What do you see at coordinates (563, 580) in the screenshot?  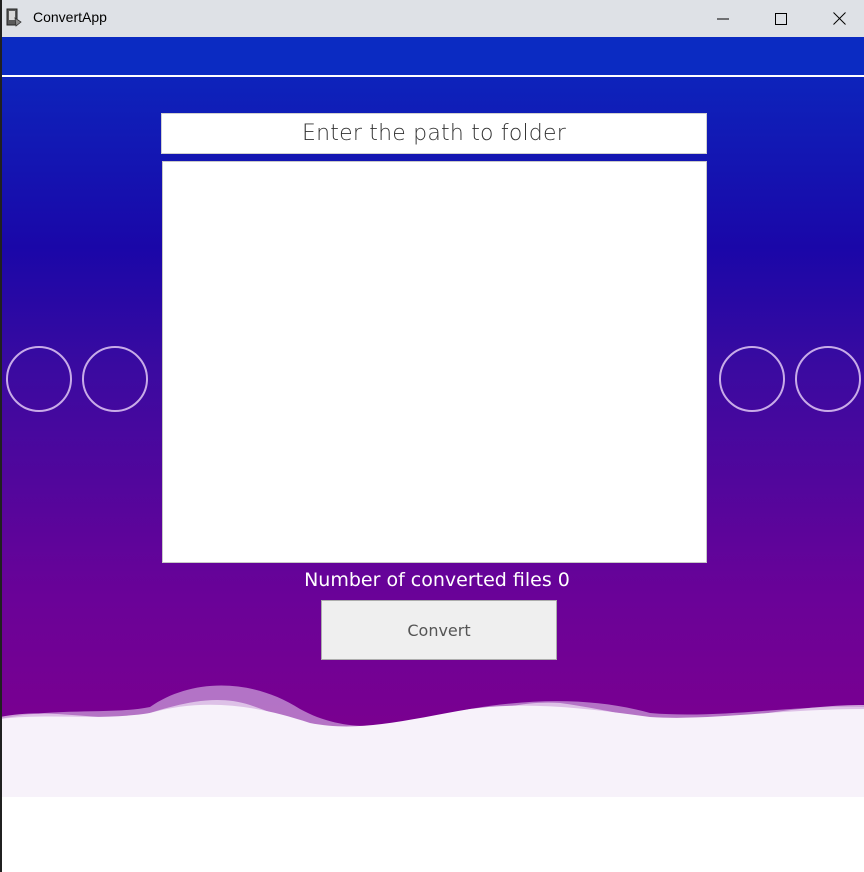 I see `converted-files-count: 0` at bounding box center [563, 580].